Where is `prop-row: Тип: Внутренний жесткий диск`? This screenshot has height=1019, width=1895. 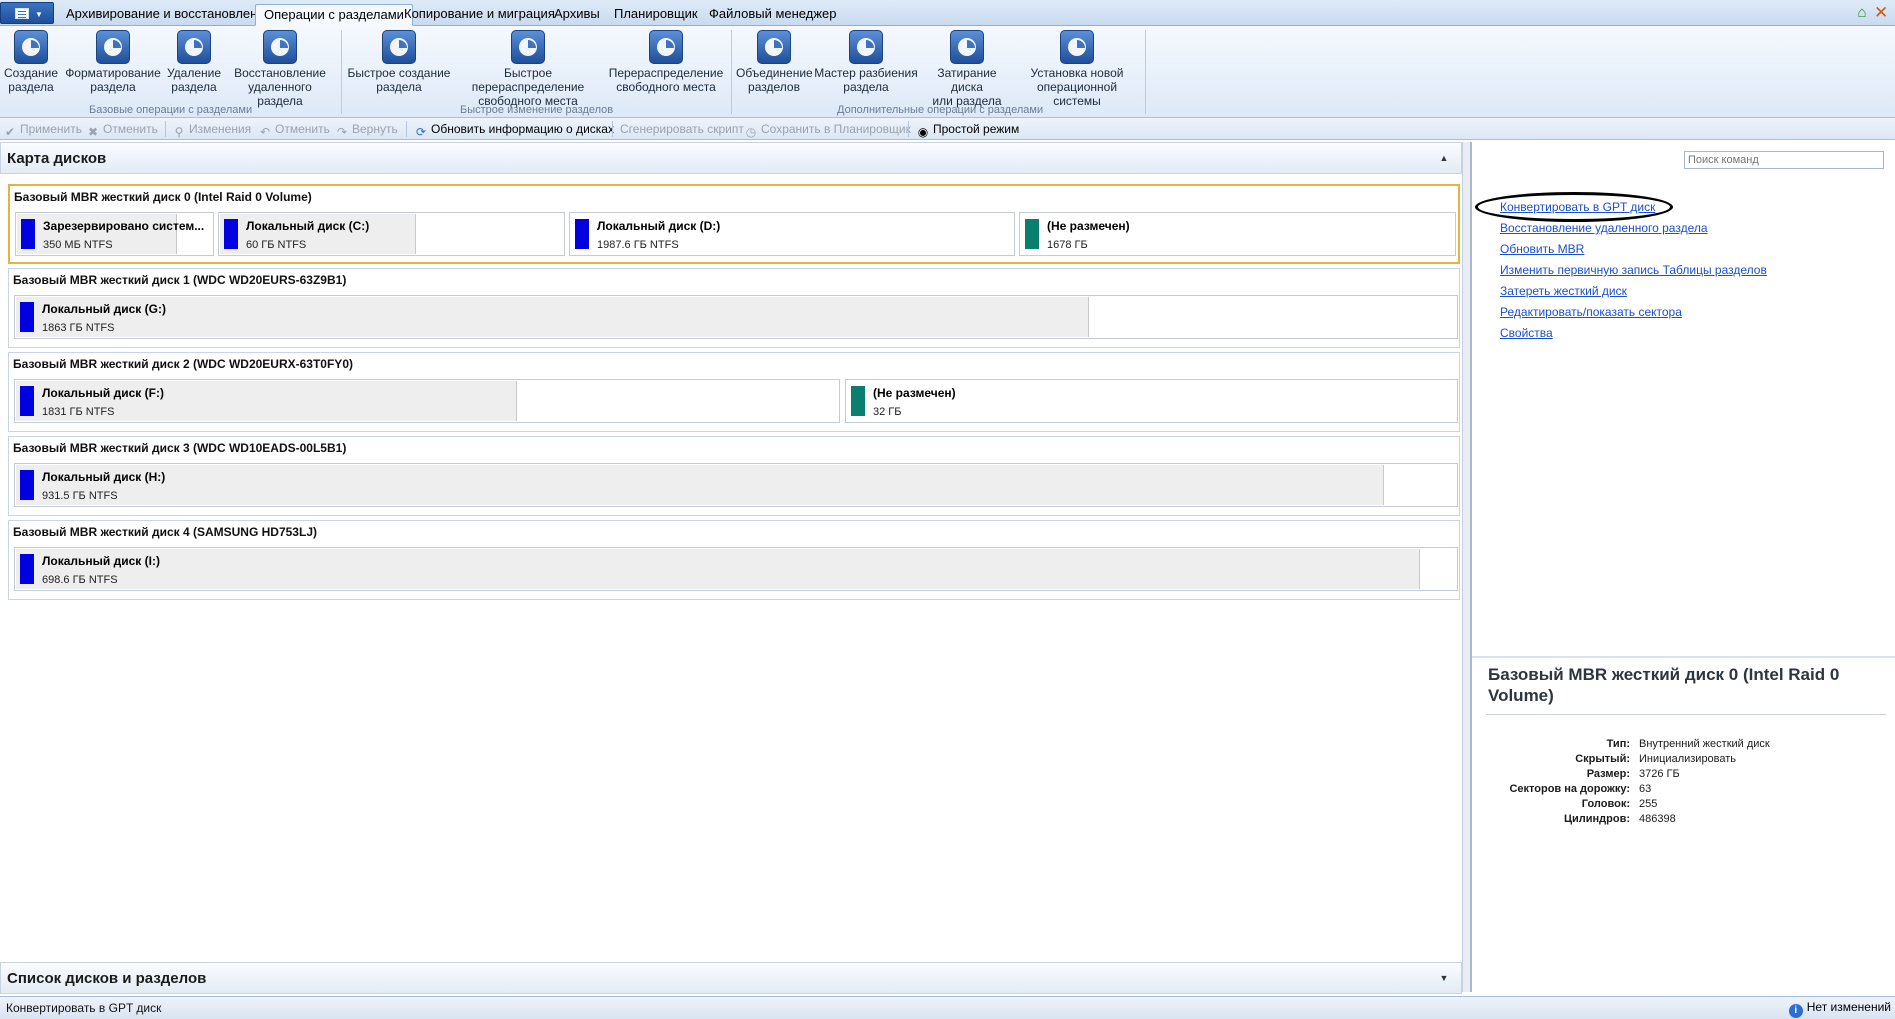
prop-row: Тип: Внутренний жесткий диск is located at coordinates (1688, 744).